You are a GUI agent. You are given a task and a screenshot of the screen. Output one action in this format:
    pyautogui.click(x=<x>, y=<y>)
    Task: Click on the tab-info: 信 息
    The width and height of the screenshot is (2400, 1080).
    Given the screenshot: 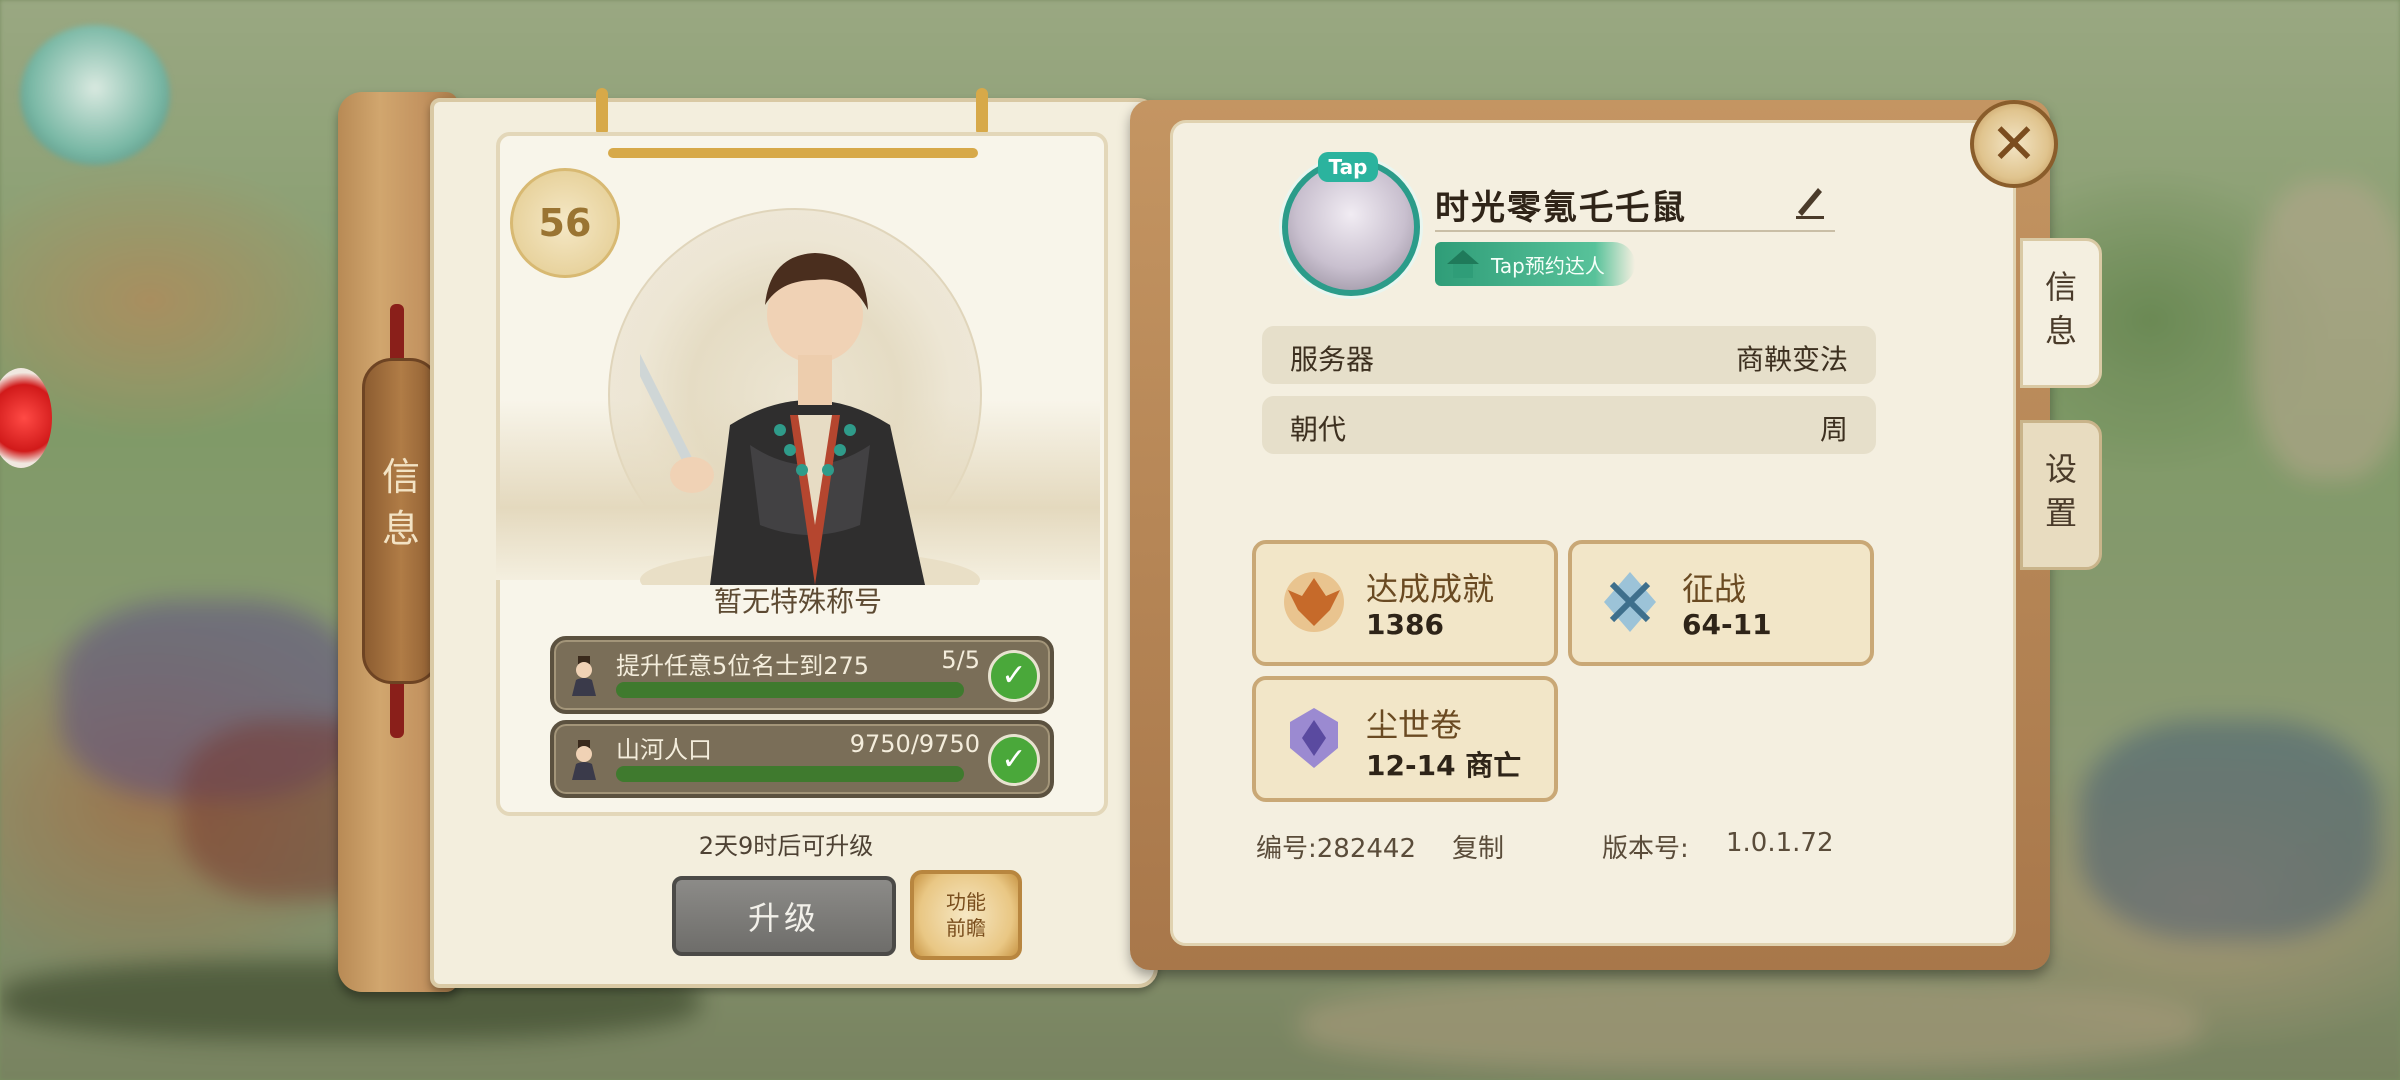 What is the action you would take?
    pyautogui.click(x=2061, y=313)
    